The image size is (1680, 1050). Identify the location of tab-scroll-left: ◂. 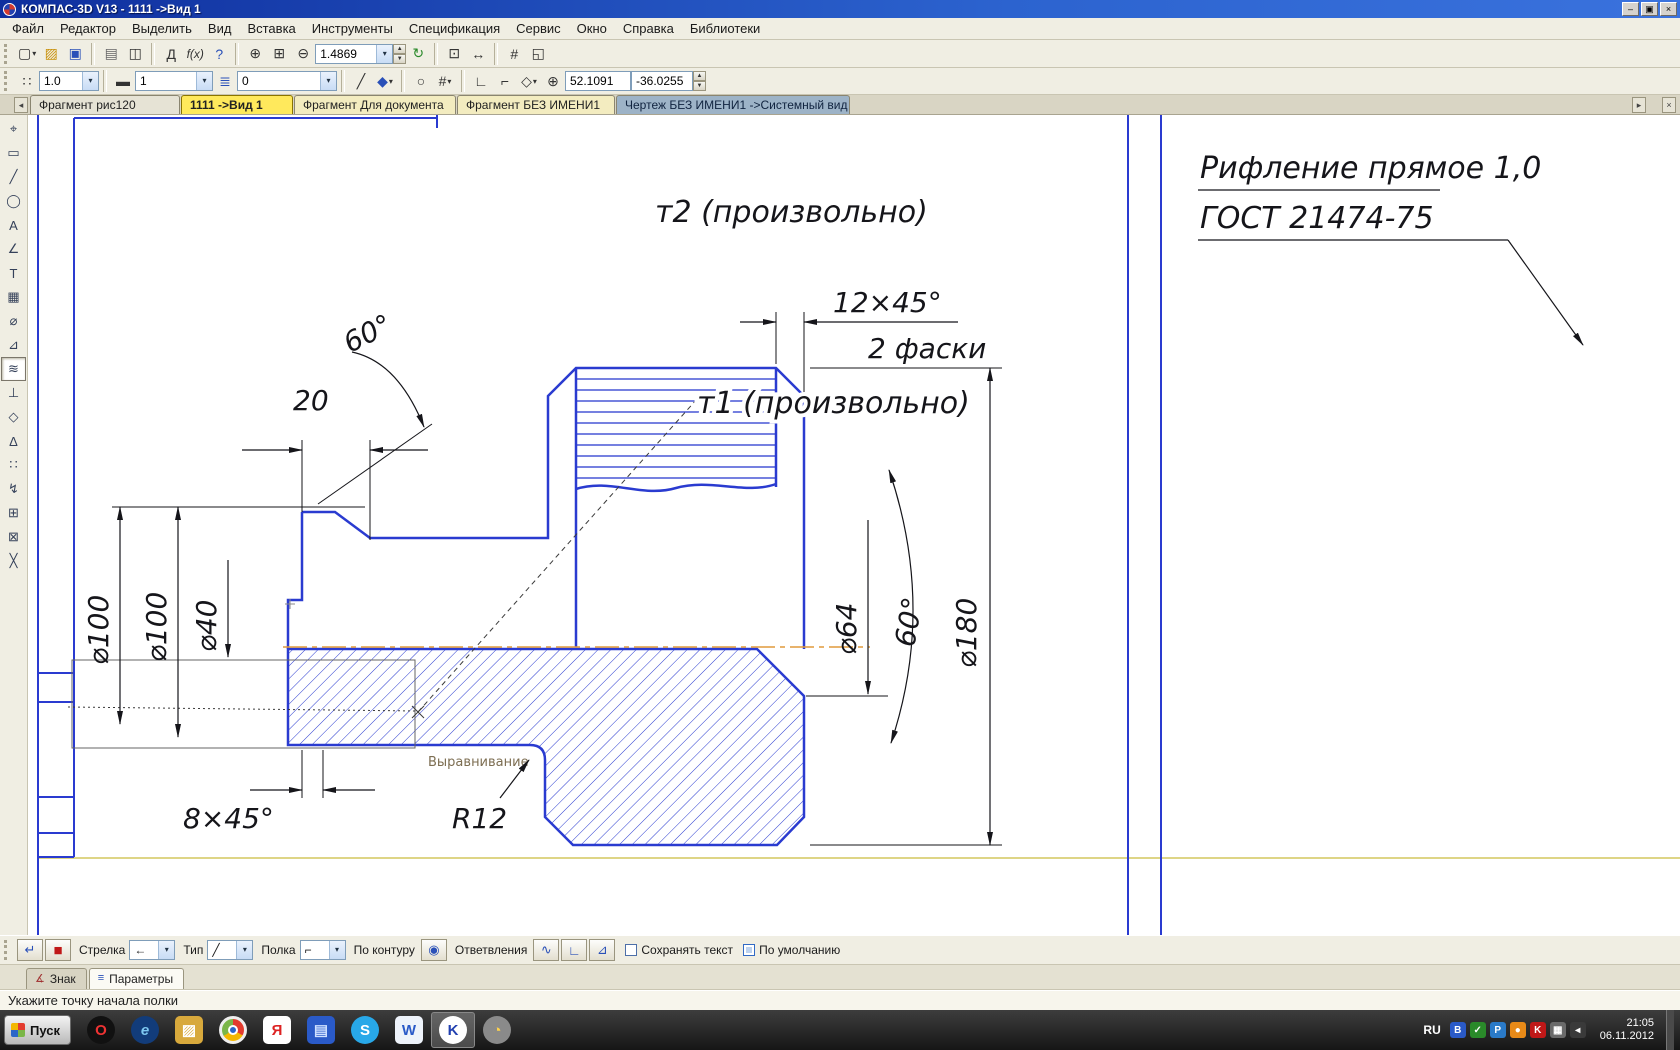
(21, 105).